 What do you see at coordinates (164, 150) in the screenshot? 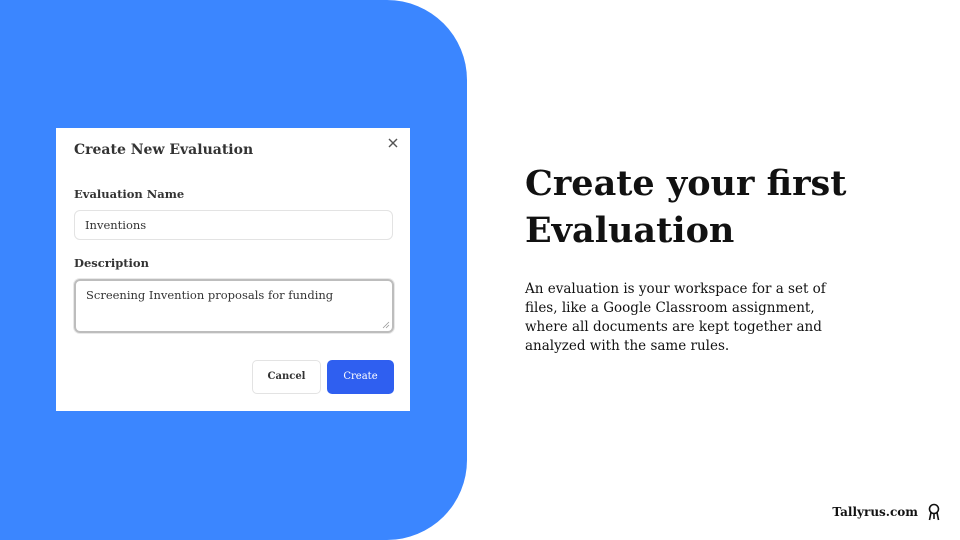
I see `dialog-title: Create New Evaluation` at bounding box center [164, 150].